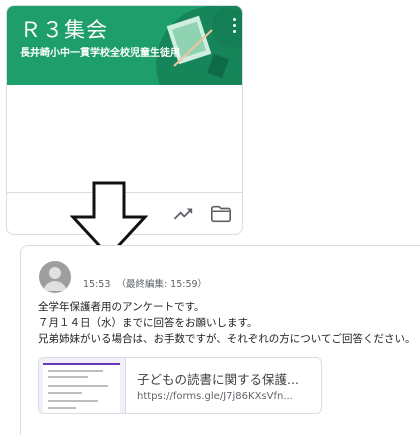  Describe the element at coordinates (124, 45) in the screenshot. I see `class-banner: Ｒ３集会 長井崎小中一貫学校全校児童生徒用` at that location.